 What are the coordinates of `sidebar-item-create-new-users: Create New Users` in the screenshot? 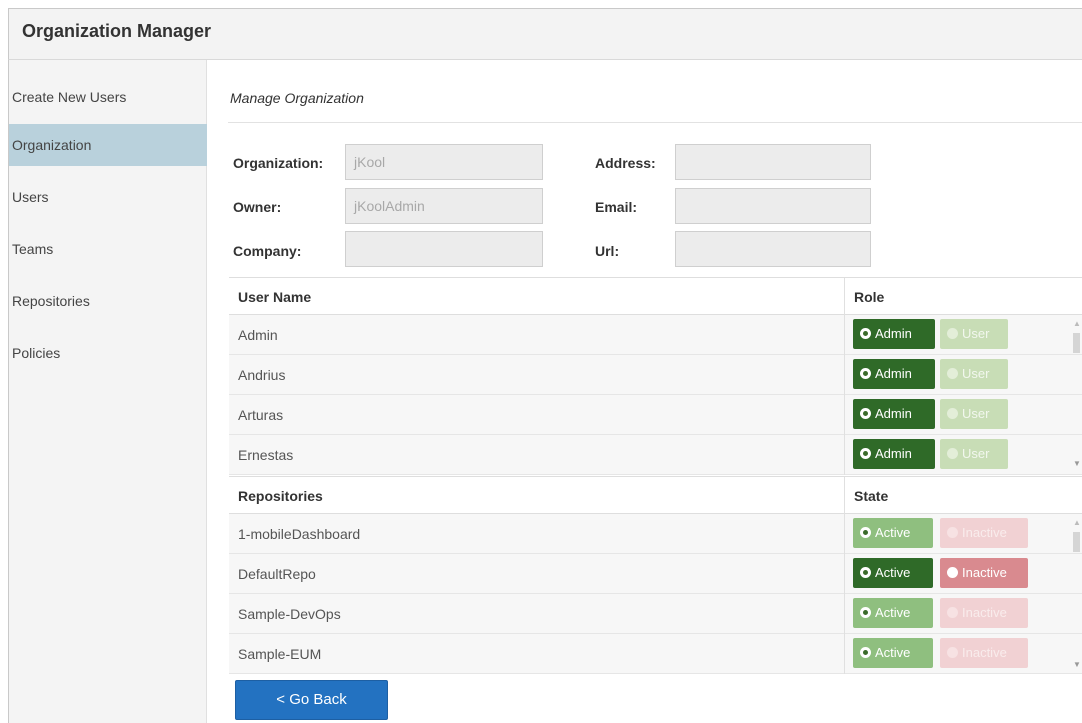 It's located at (108, 97).